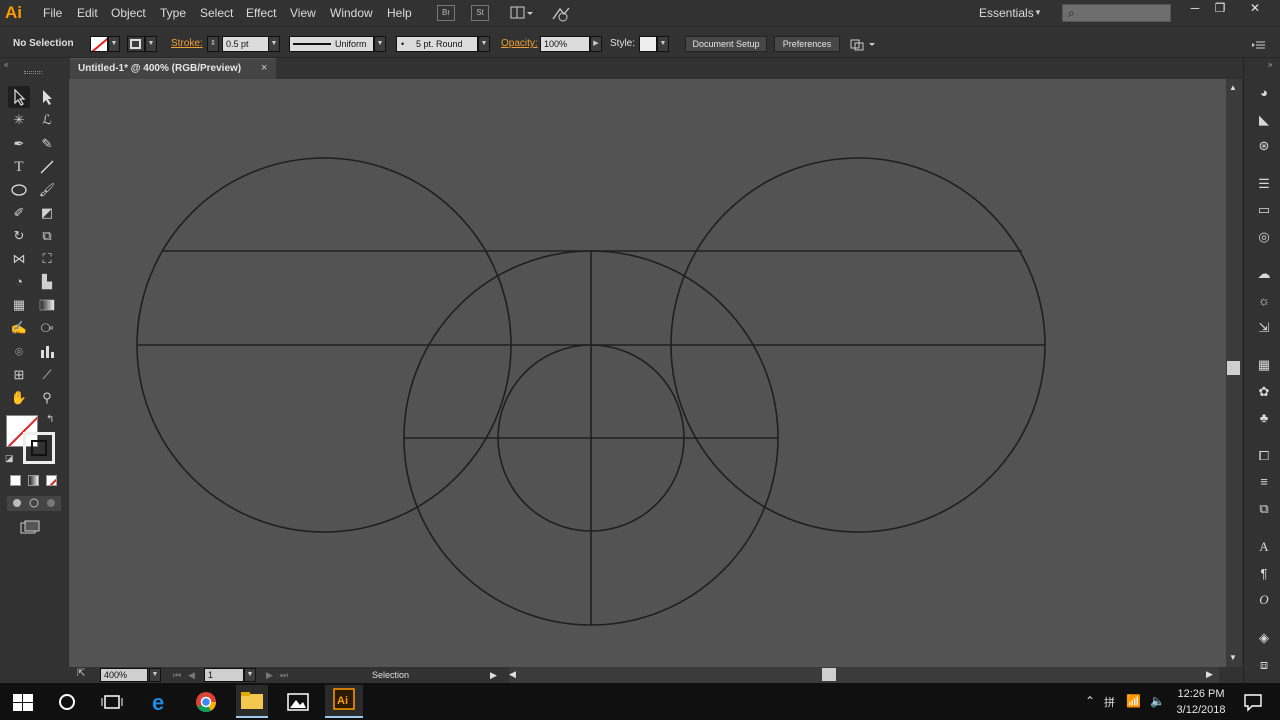 This screenshot has height=720, width=1280. Describe the element at coordinates (50, 419) in the screenshot. I see `swap-colors-icon: ↰` at that location.